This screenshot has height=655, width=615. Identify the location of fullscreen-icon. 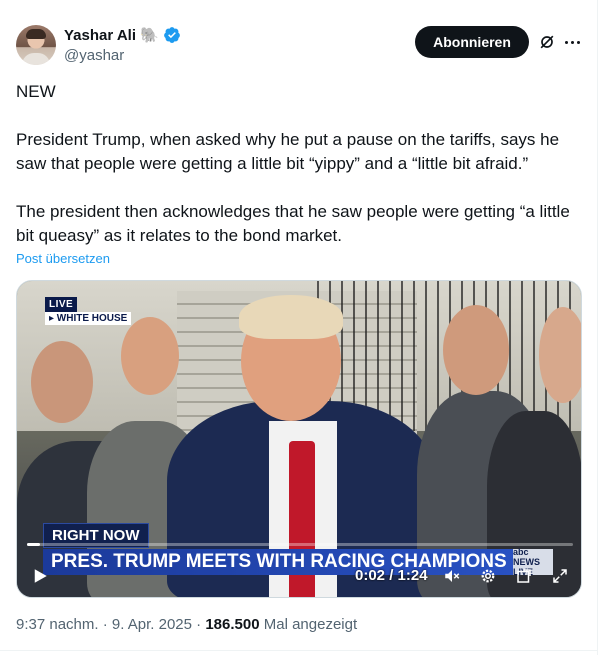
(560, 576).